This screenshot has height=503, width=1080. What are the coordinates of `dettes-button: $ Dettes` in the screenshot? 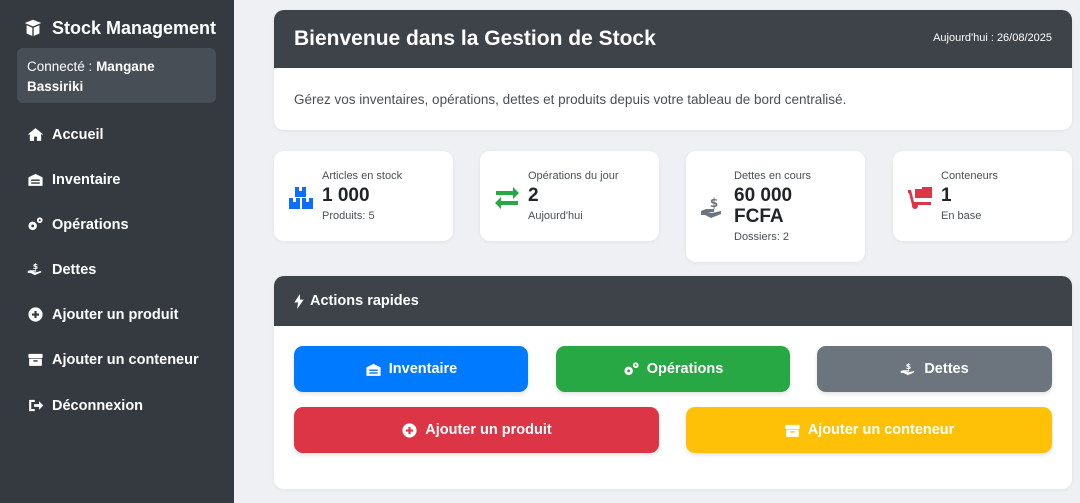 It's located at (934, 369).